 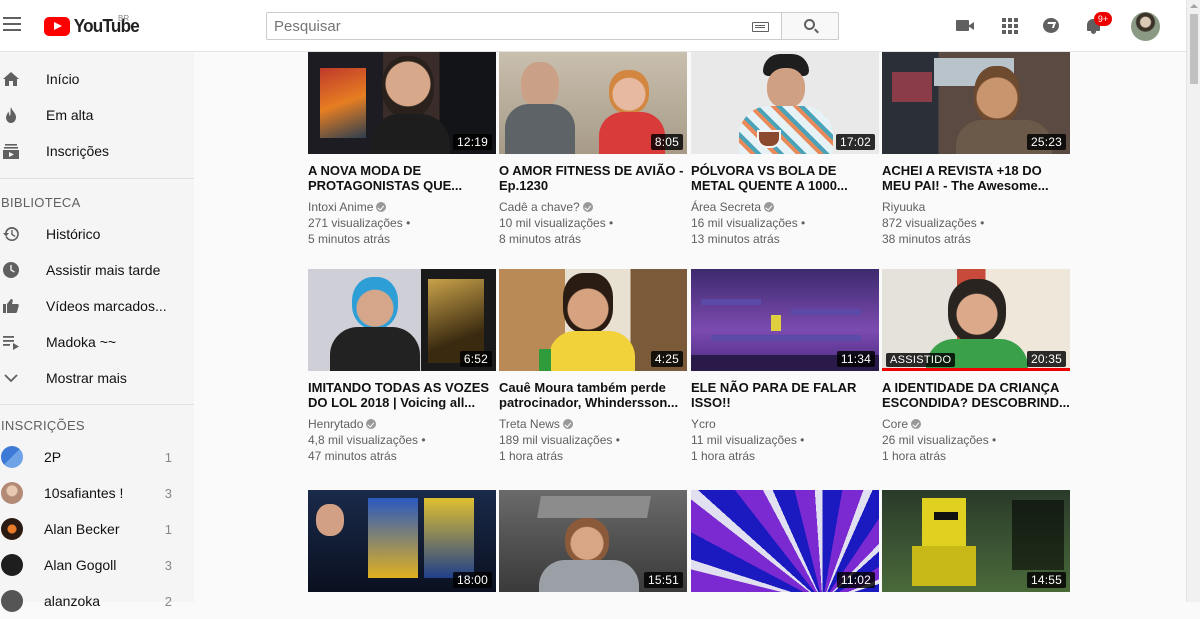 I want to click on sidebar-item-history: Histórico, so click(x=97, y=234).